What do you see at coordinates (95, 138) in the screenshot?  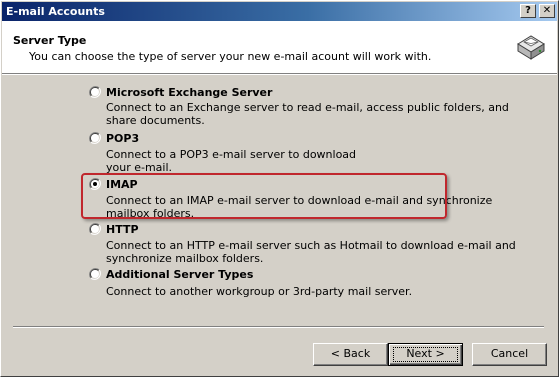 I see `radio-pop3` at bounding box center [95, 138].